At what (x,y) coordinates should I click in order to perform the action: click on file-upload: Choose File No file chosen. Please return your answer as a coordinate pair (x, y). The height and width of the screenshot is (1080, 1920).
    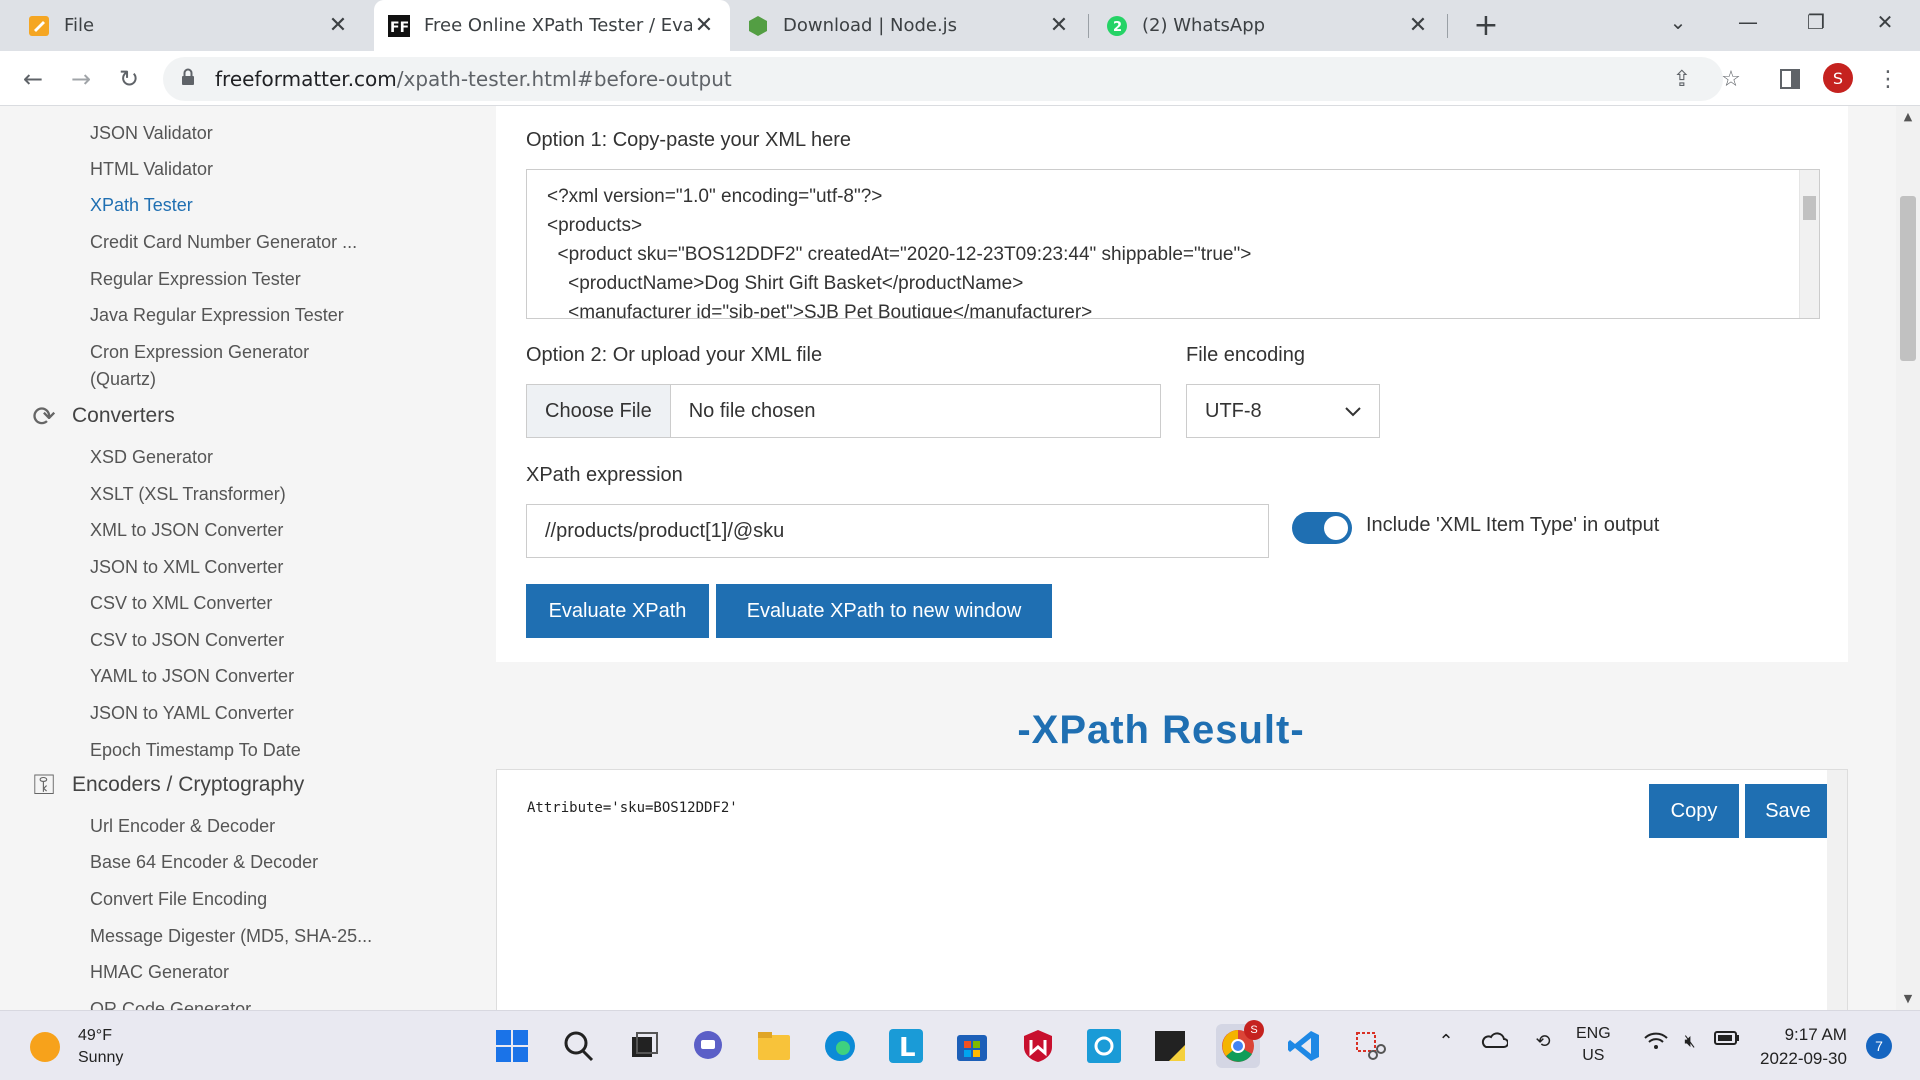
    Looking at the image, I should click on (843, 411).